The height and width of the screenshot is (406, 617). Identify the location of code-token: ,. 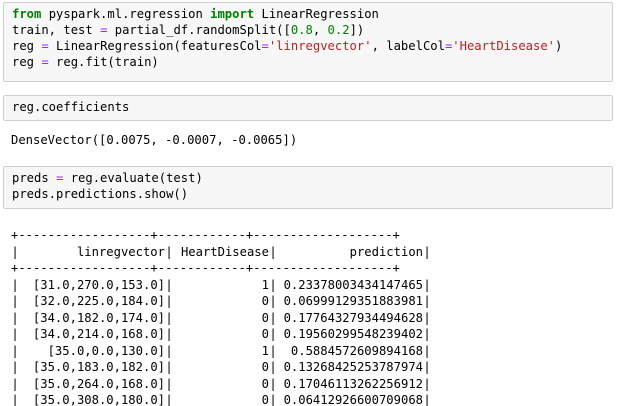
(320, 30).